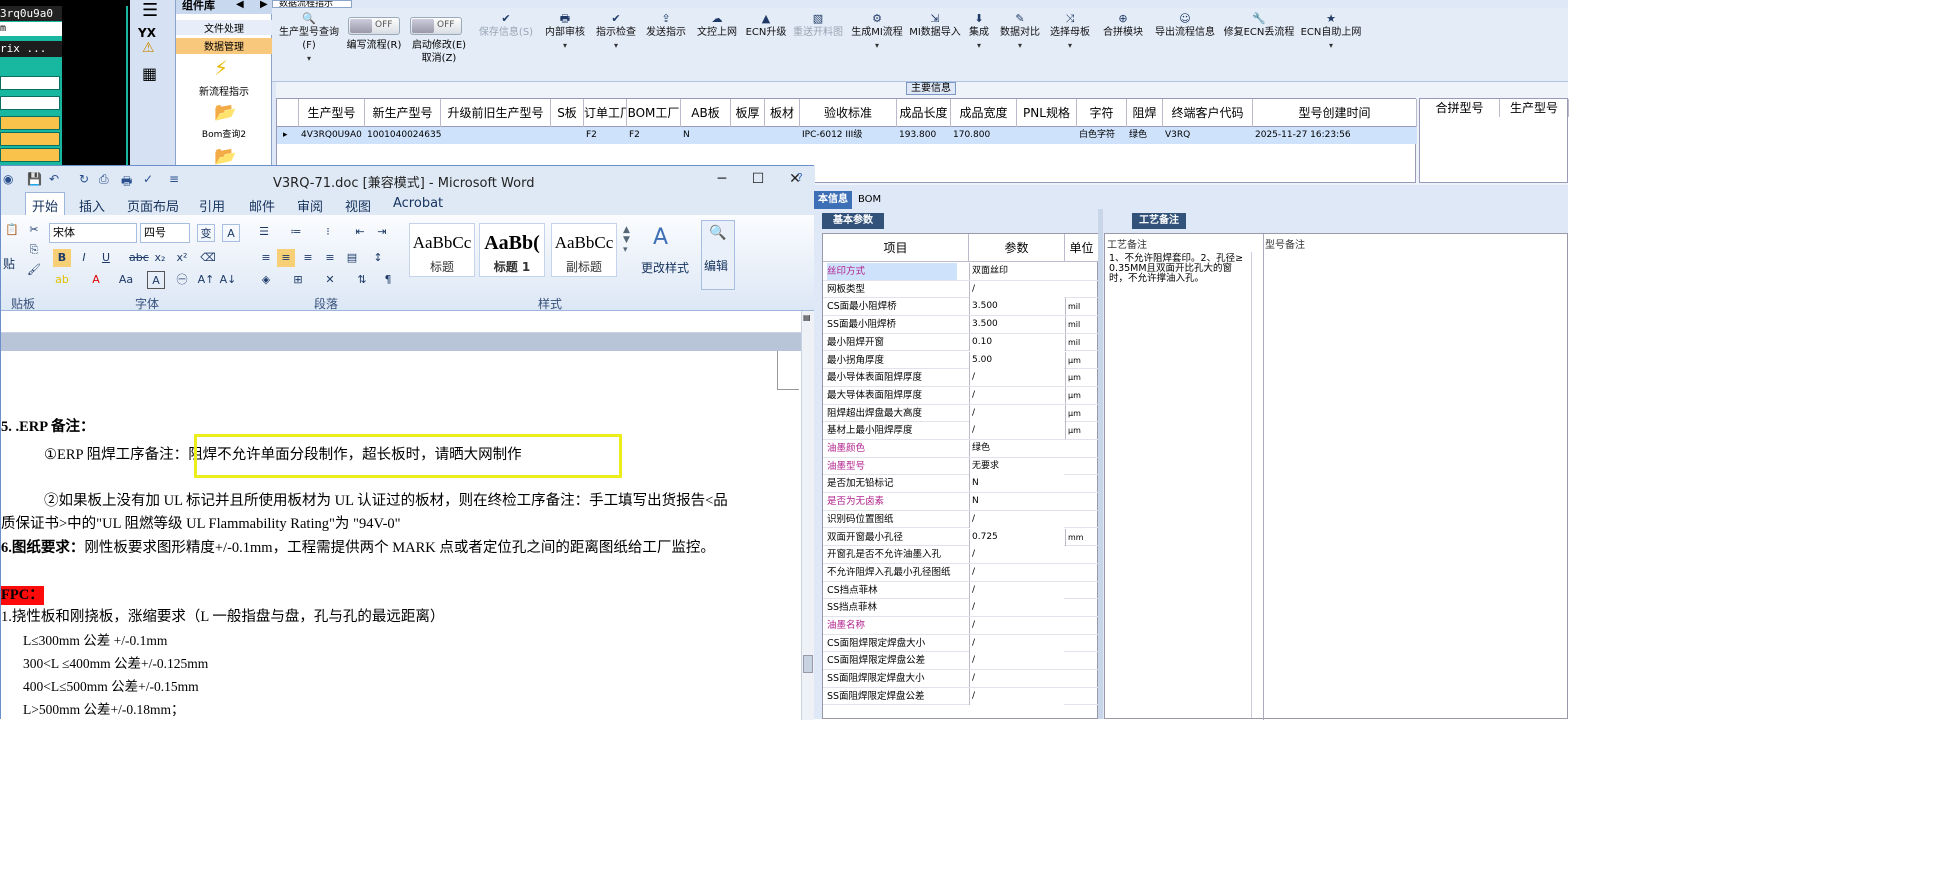 The image size is (1953, 896). Describe the element at coordinates (666, 42) in the screenshot. I see `toolbar-button: ⇪ 发送指示` at that location.